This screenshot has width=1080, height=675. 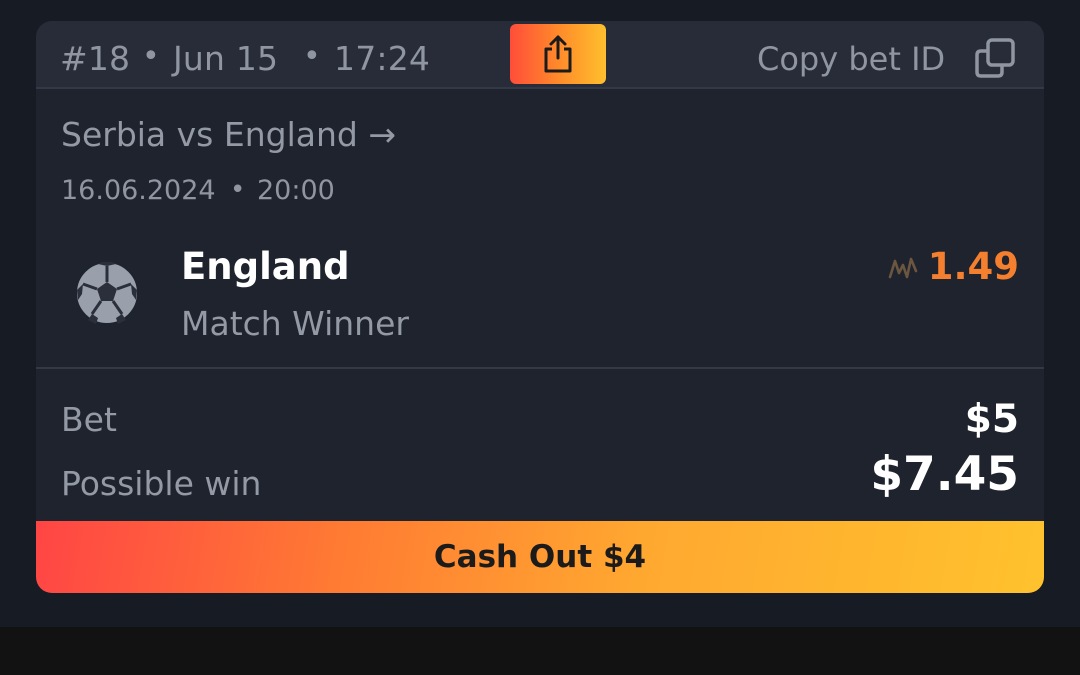 I want to click on possible-win-label: Possible win, so click(x=161, y=483).